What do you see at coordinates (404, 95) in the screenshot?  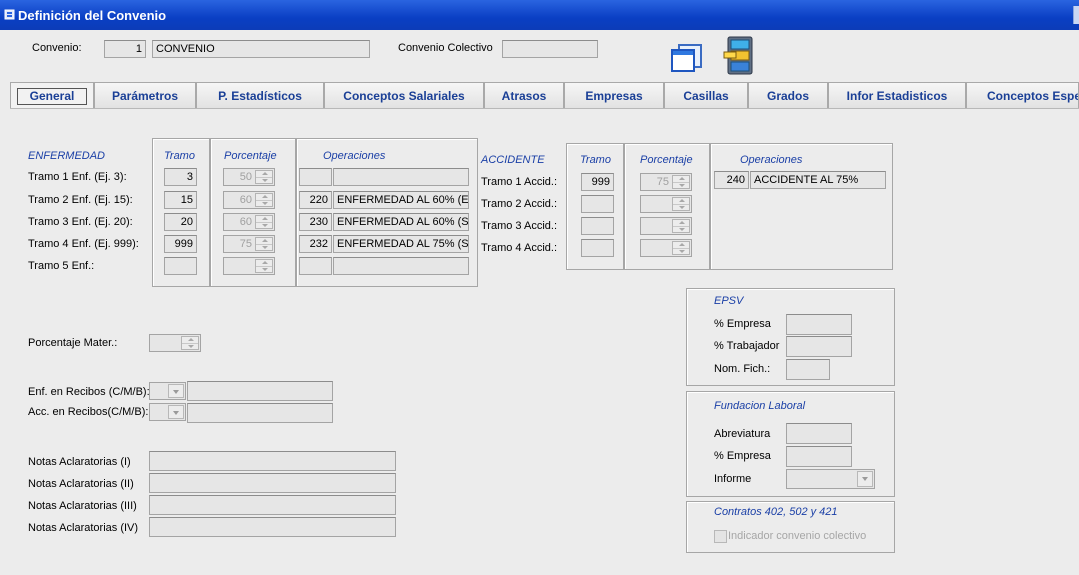 I see `tab-conceptos-salariales: Conceptos Salariales` at bounding box center [404, 95].